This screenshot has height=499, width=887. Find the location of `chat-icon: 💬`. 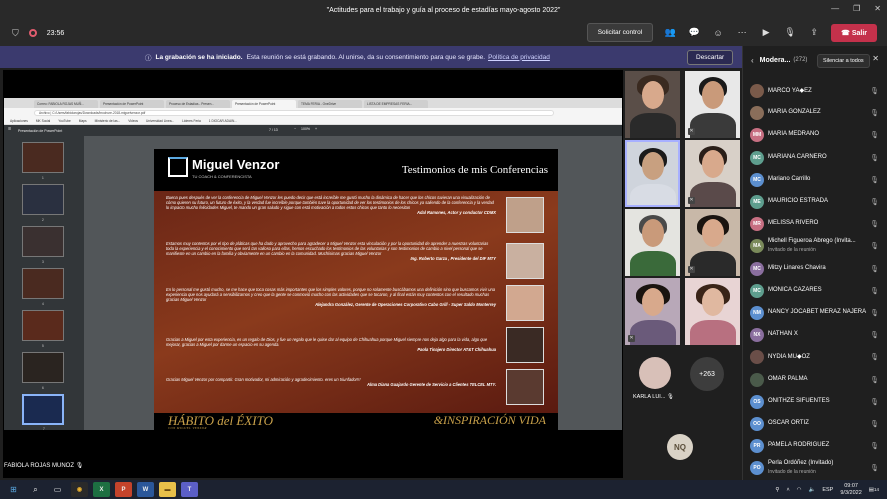

chat-icon: 💬 is located at coordinates (694, 33).